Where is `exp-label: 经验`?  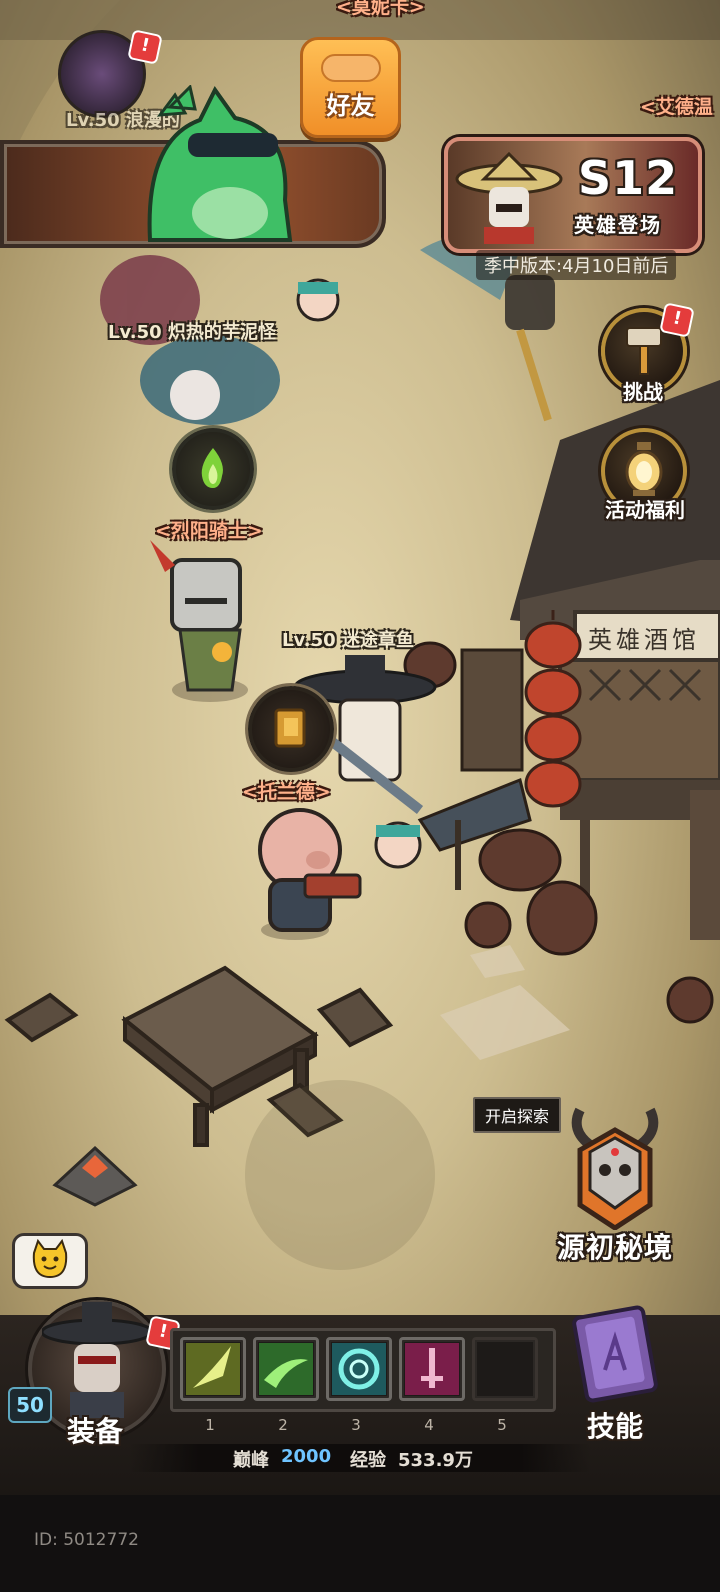
exp-label: 经验 is located at coordinates (368, 1460).